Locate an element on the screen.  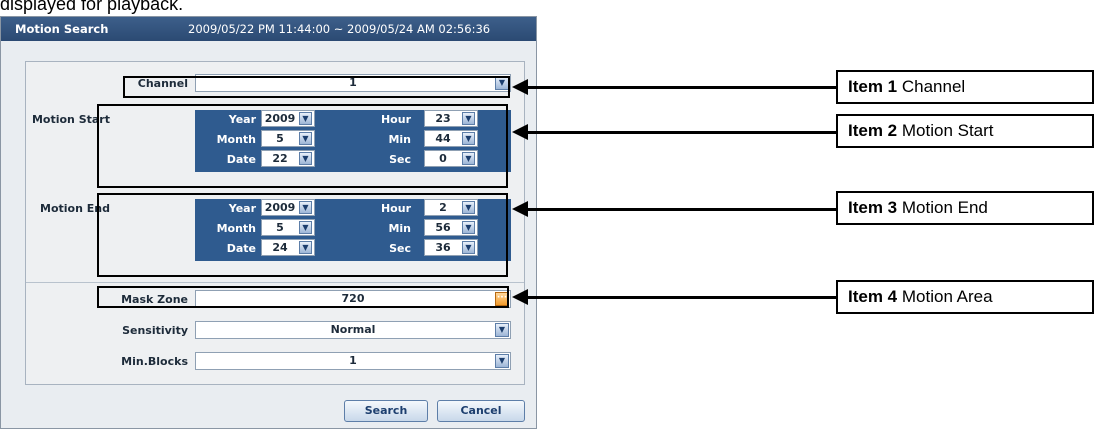
highlight-channel is located at coordinates (316, 87).